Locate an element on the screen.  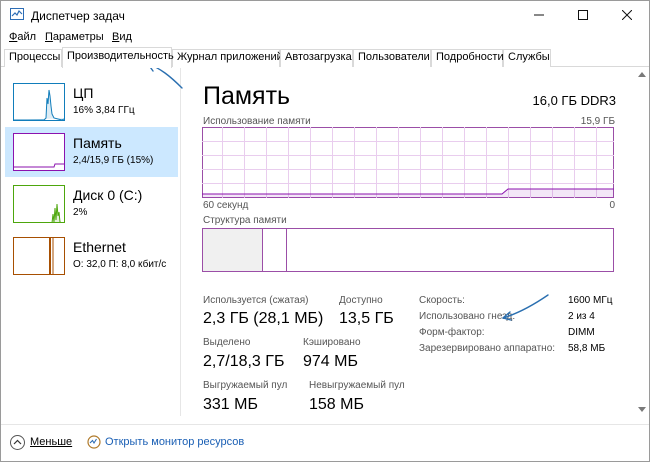
tab-details: Подробности is located at coordinates (467, 58).